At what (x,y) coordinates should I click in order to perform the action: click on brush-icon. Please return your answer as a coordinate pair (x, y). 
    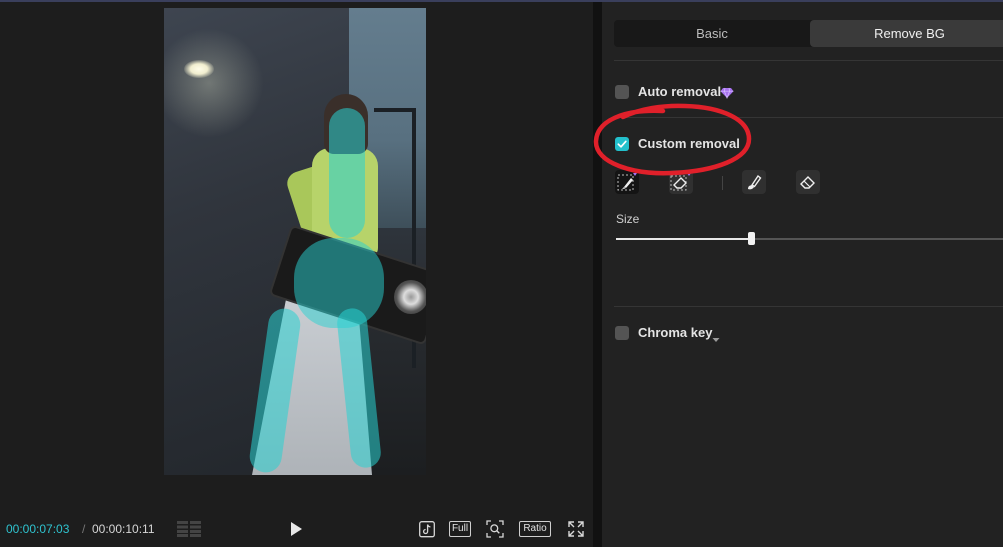
    Looking at the image, I should click on (755, 182).